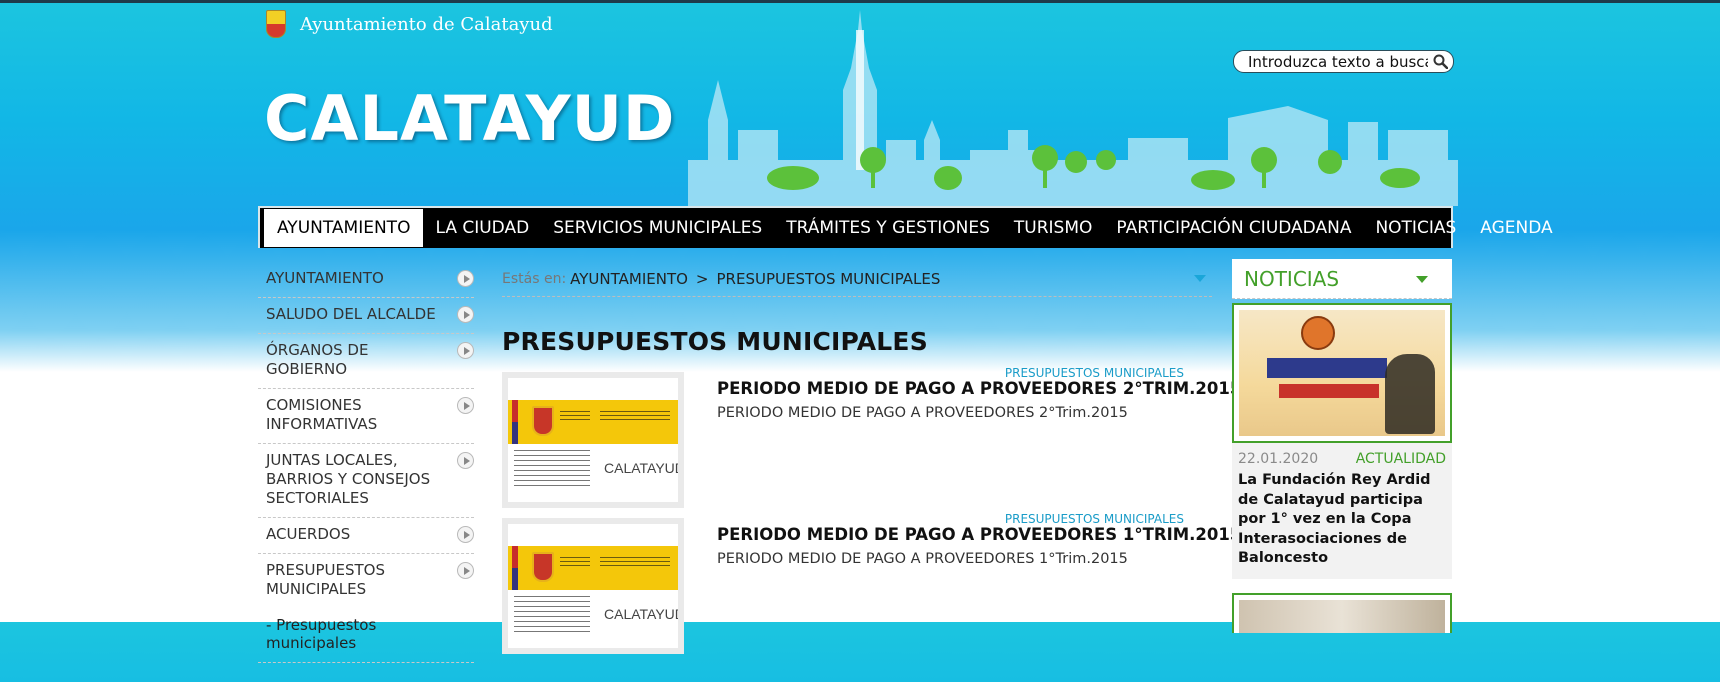 This screenshot has width=1720, height=682. I want to click on search-box, so click(1343, 61).